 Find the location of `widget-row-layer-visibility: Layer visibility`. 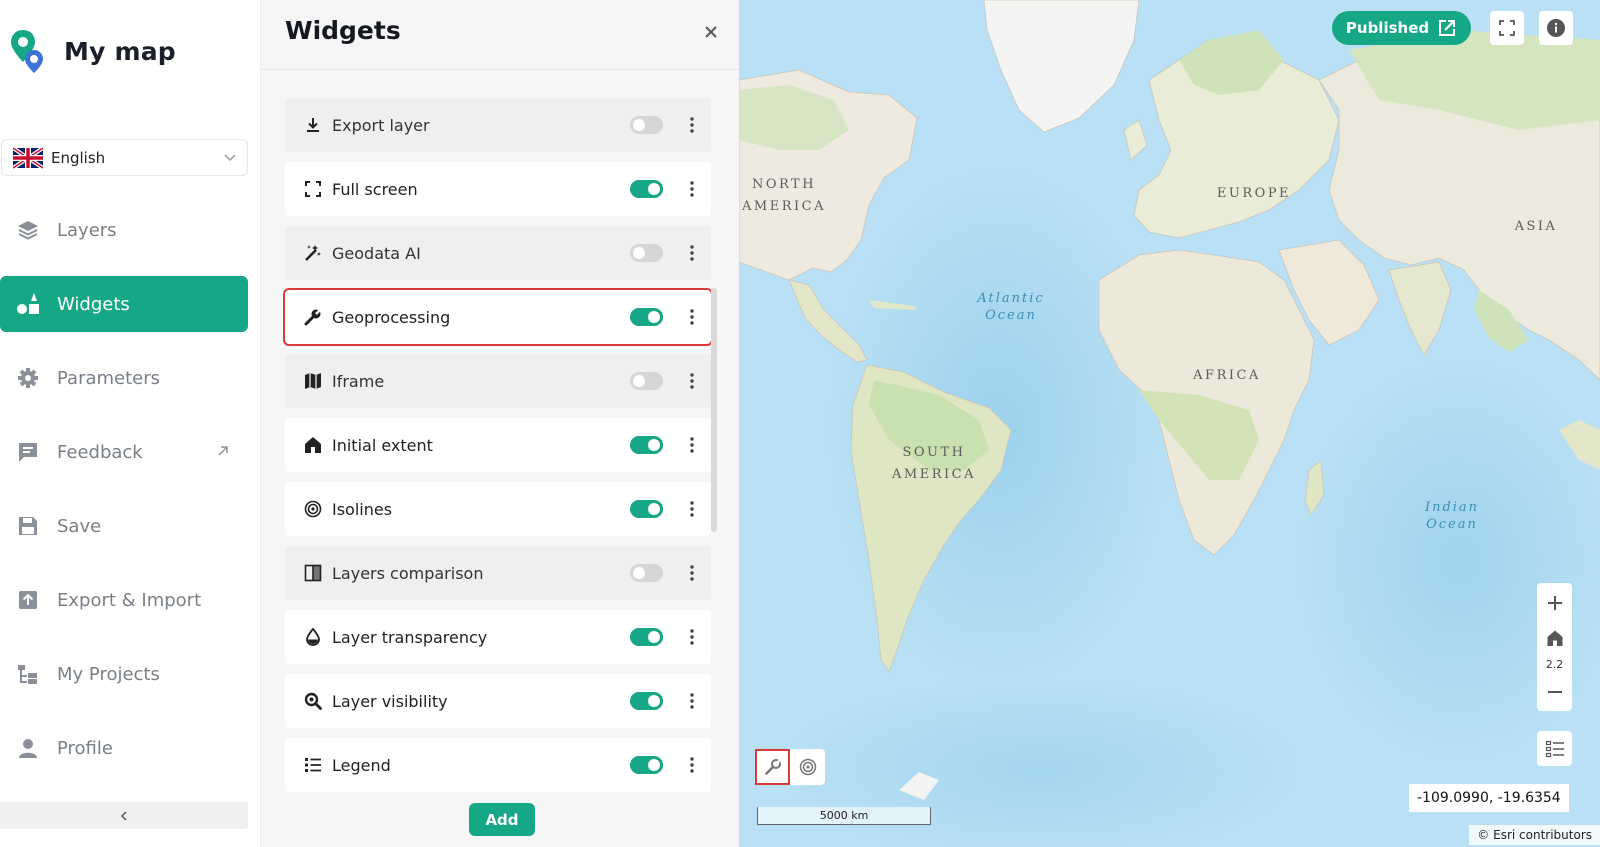

widget-row-layer-visibility: Layer visibility is located at coordinates (498, 701).